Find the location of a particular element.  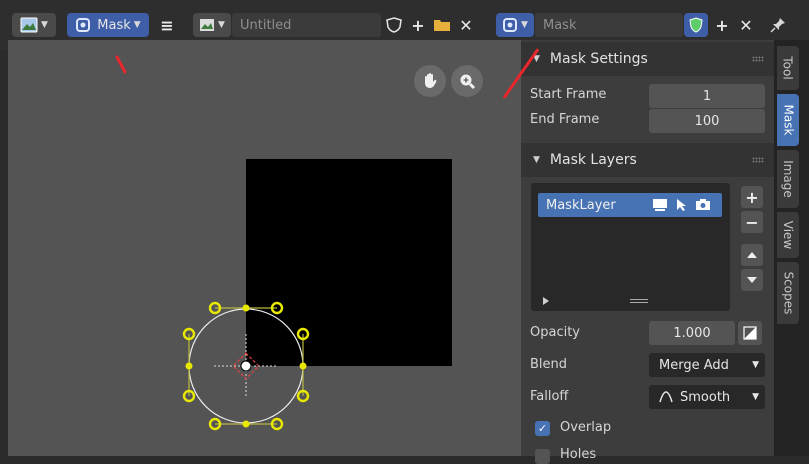

opacity-field: 1.000 is located at coordinates (692, 333).